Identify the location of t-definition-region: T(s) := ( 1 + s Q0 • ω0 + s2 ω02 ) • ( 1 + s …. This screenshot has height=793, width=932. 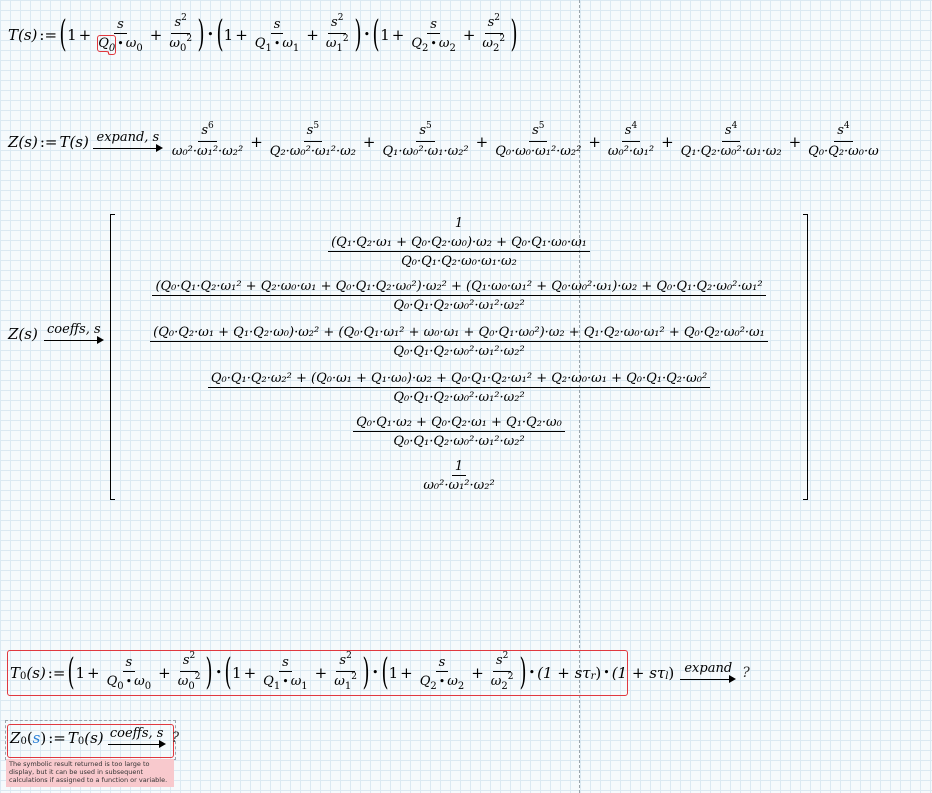
(263, 34).